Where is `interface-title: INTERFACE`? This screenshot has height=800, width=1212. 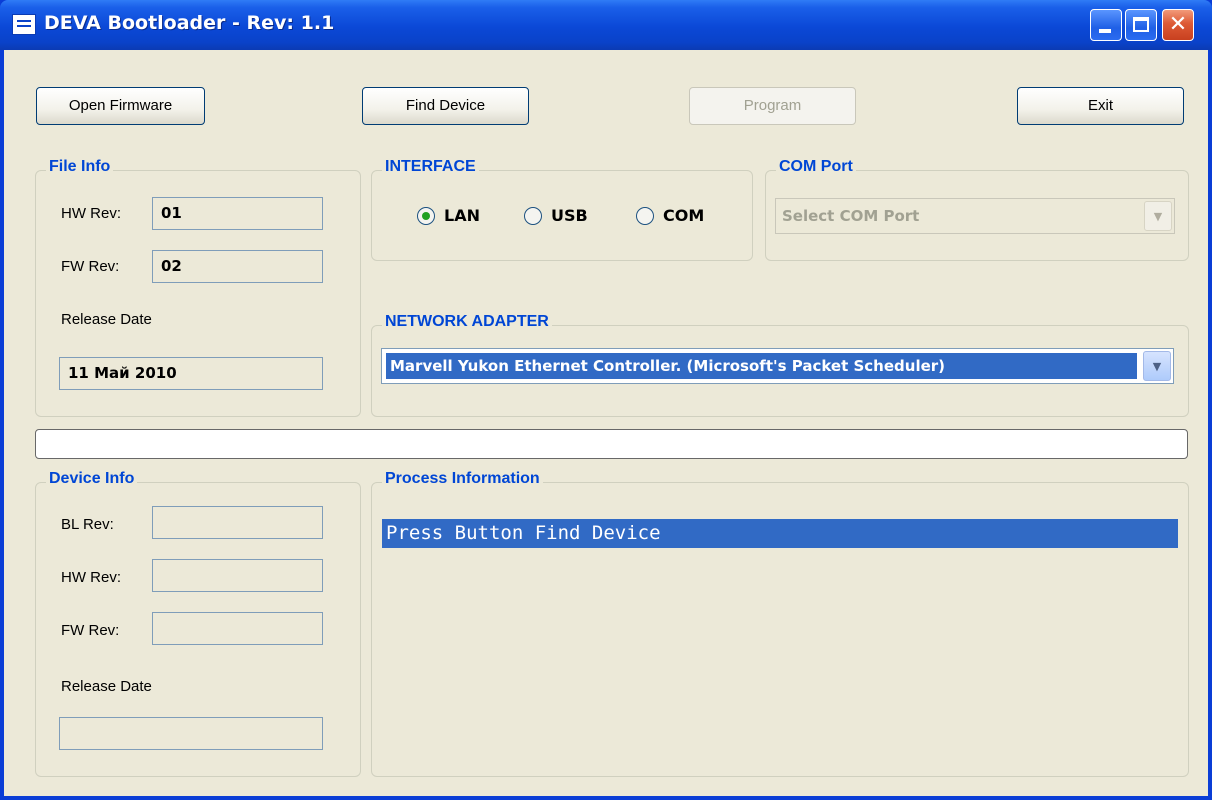
interface-title: INTERFACE is located at coordinates (430, 167).